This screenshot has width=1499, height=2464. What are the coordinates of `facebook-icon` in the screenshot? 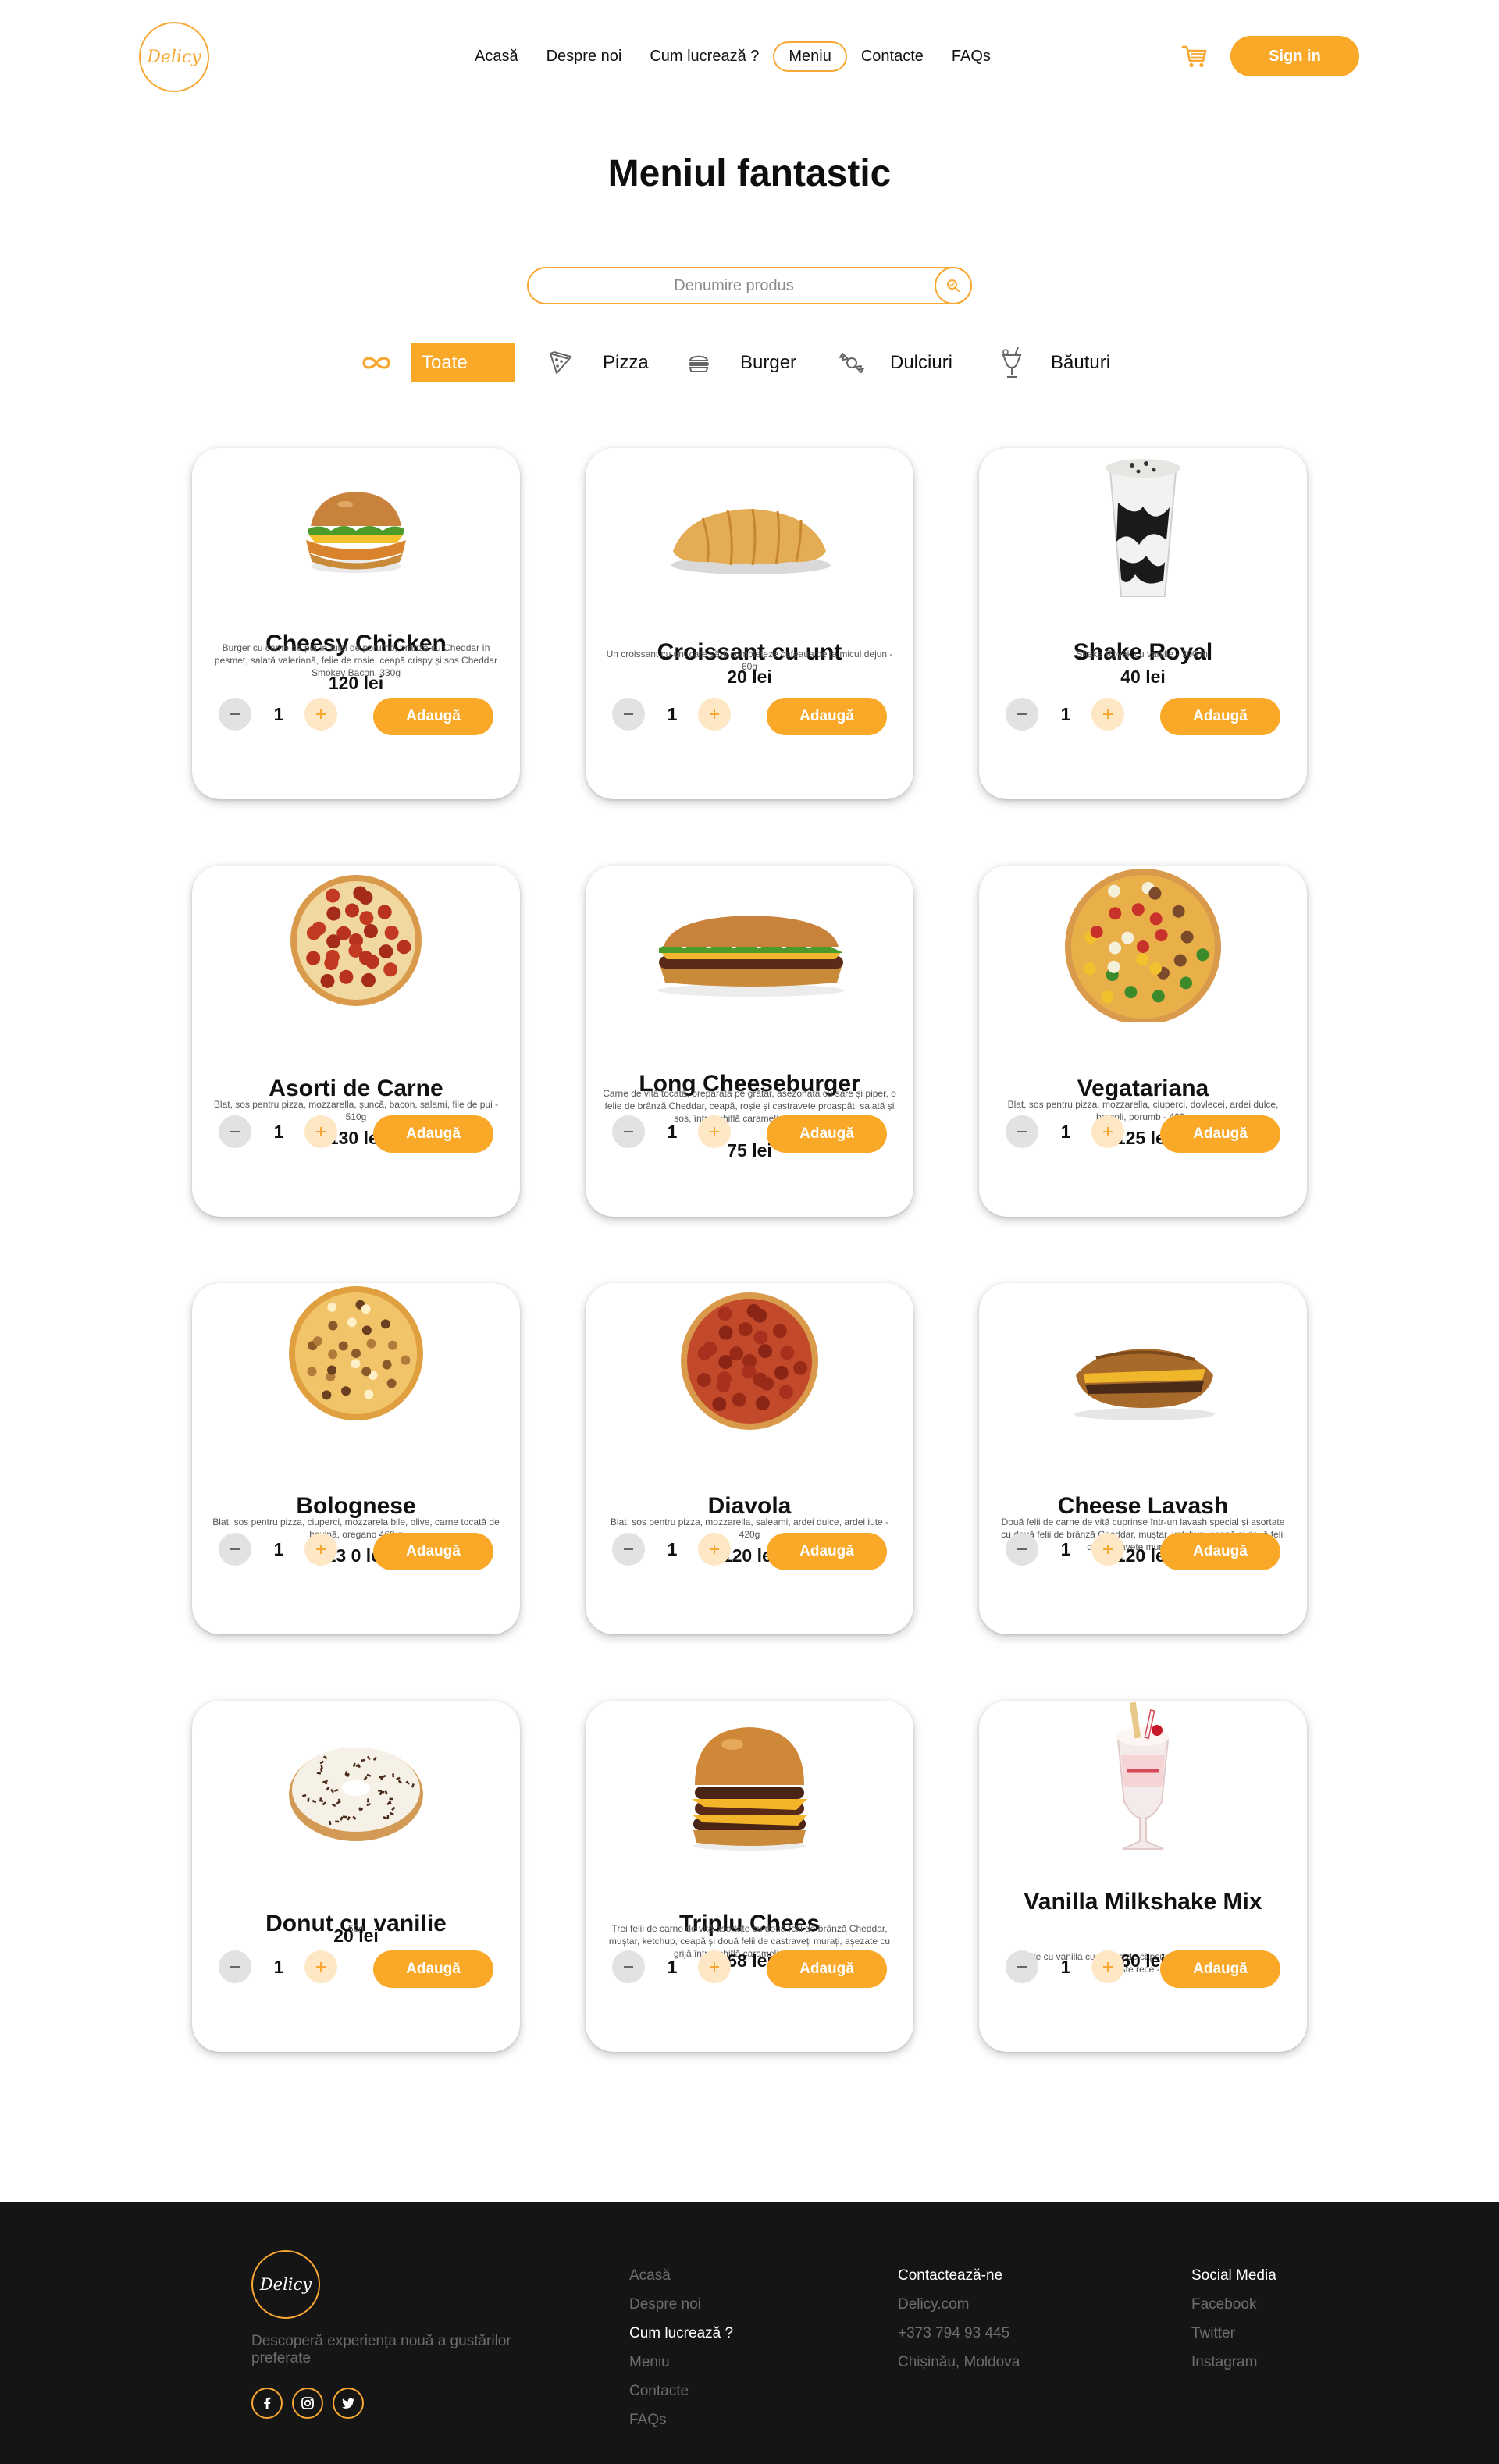 It's located at (267, 2403).